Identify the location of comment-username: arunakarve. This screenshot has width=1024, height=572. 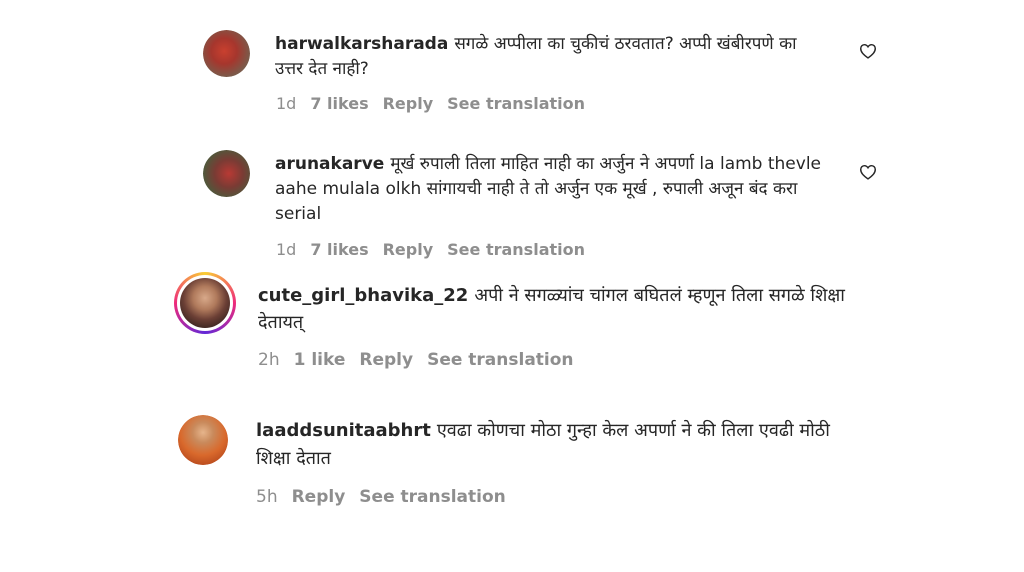
(329, 164).